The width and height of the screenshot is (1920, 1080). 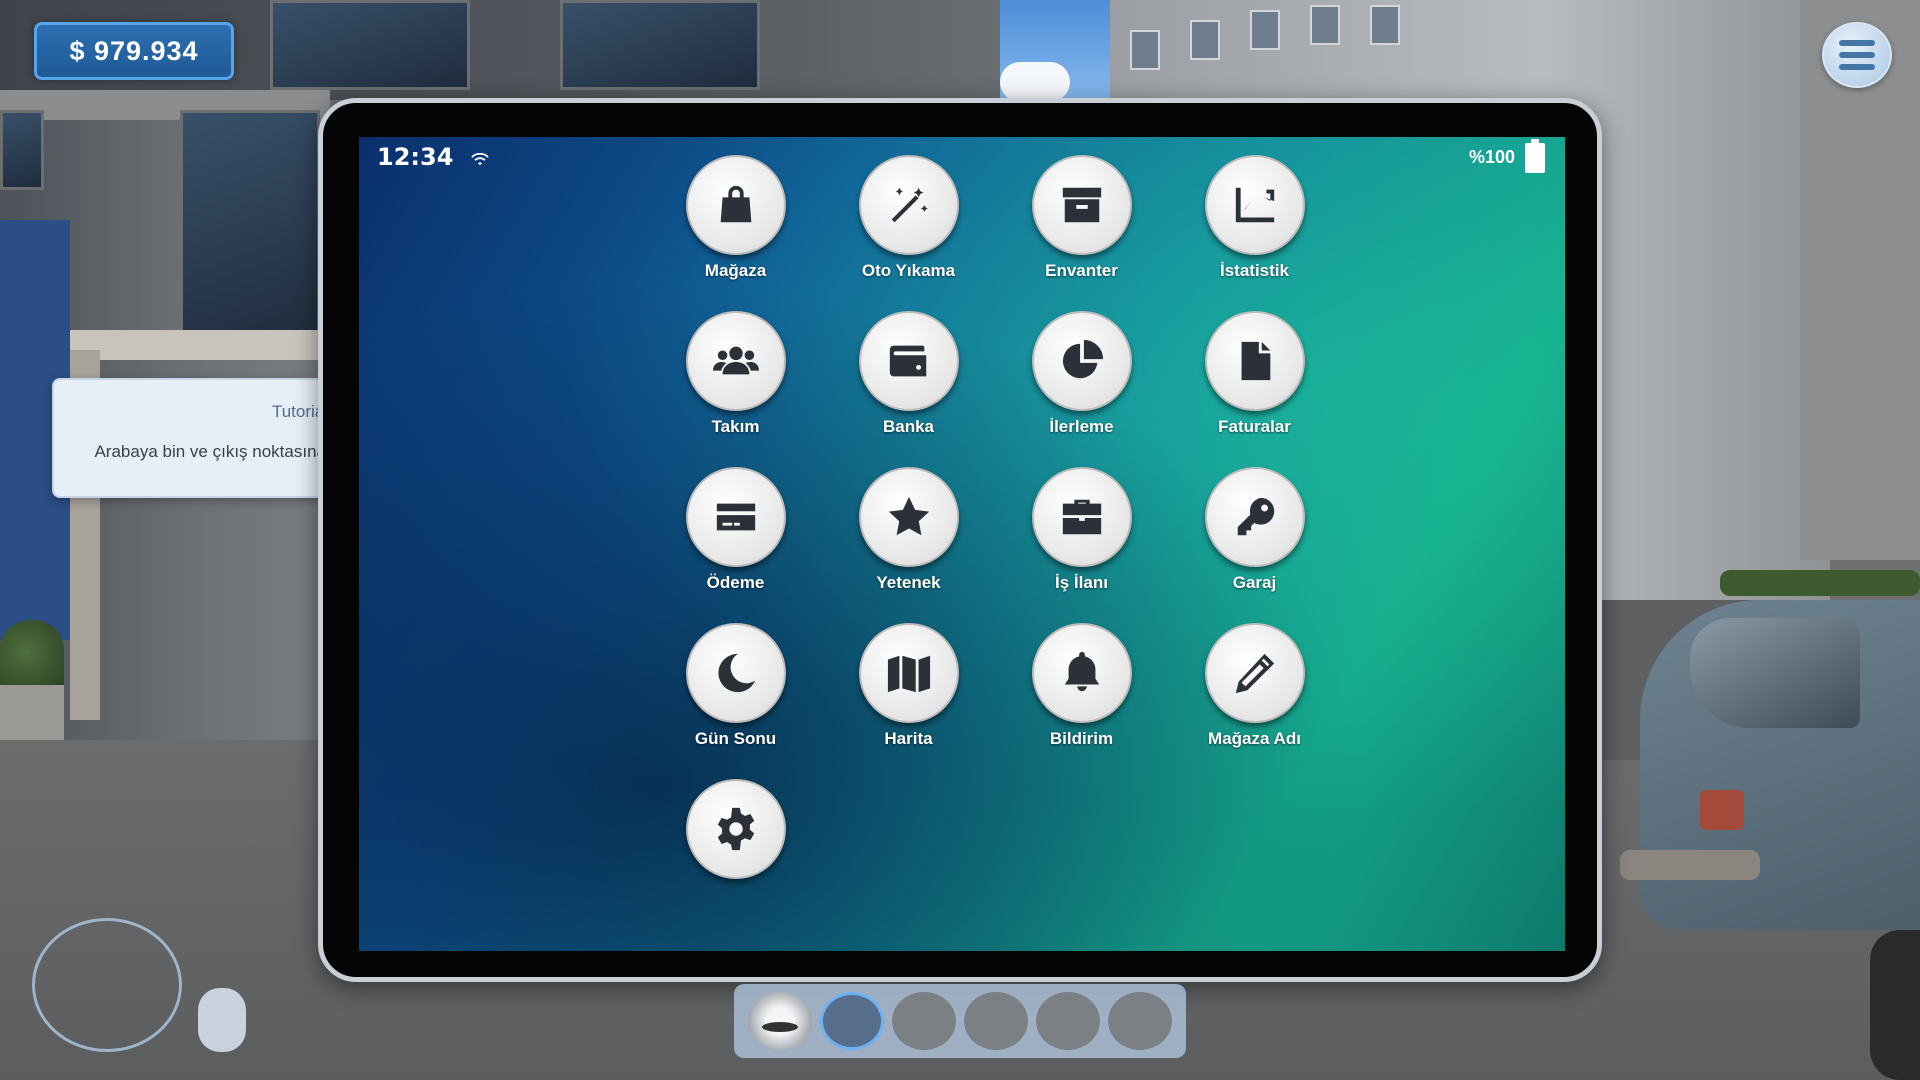 What do you see at coordinates (852, 1021) in the screenshot?
I see `hotbar-slot-selected` at bounding box center [852, 1021].